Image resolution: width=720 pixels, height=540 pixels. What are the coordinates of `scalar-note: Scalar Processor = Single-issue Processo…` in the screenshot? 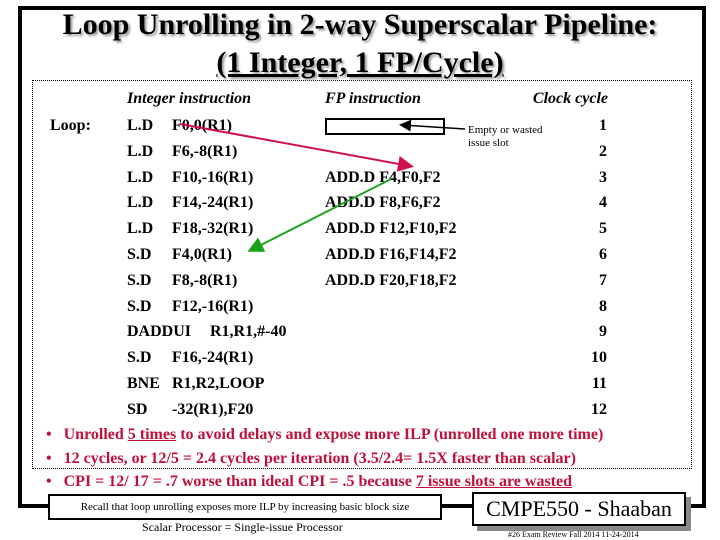 It's located at (242, 527).